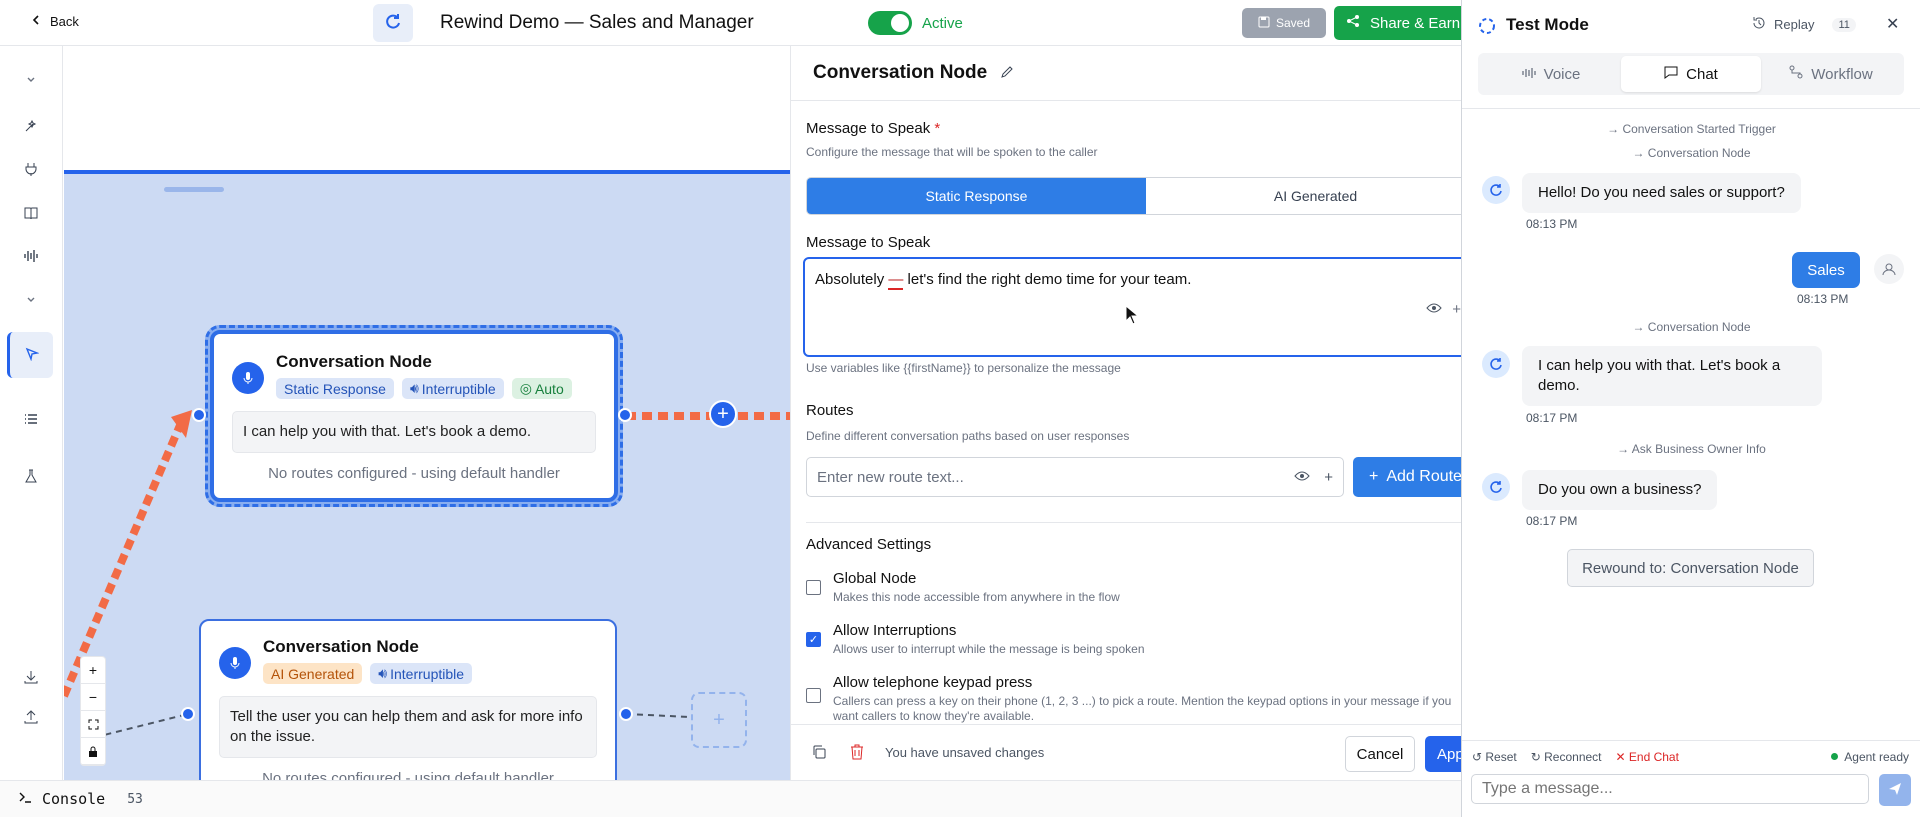  Describe the element at coordinates (896, 280) in the screenshot. I see `spellcheck-mark: —` at that location.